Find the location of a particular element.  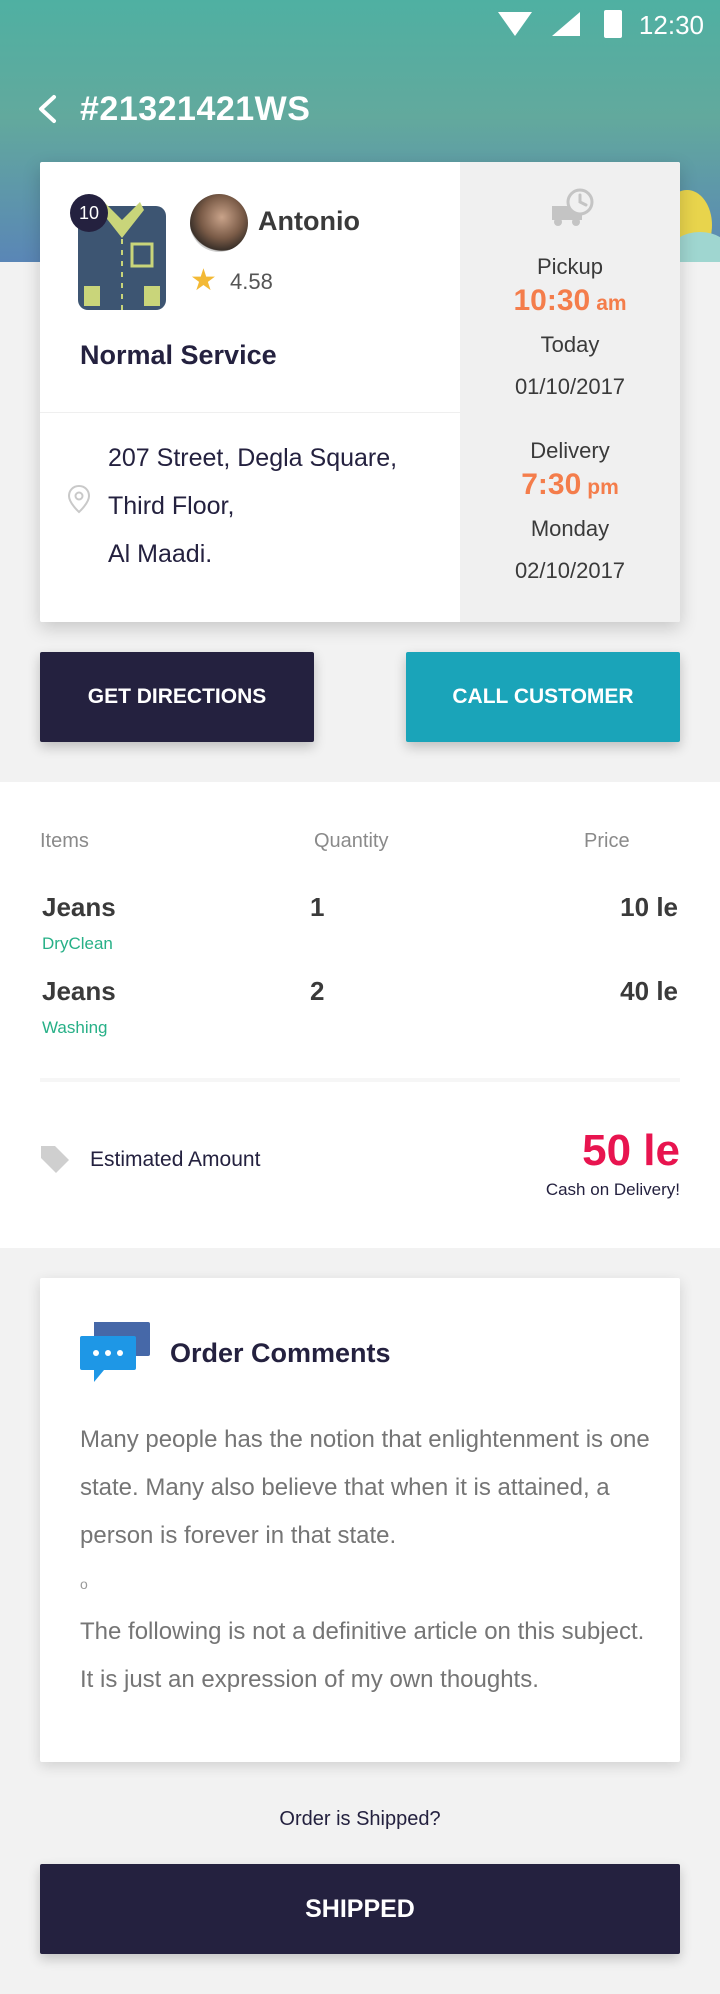

item-count-badge: 10 is located at coordinates (89, 213).